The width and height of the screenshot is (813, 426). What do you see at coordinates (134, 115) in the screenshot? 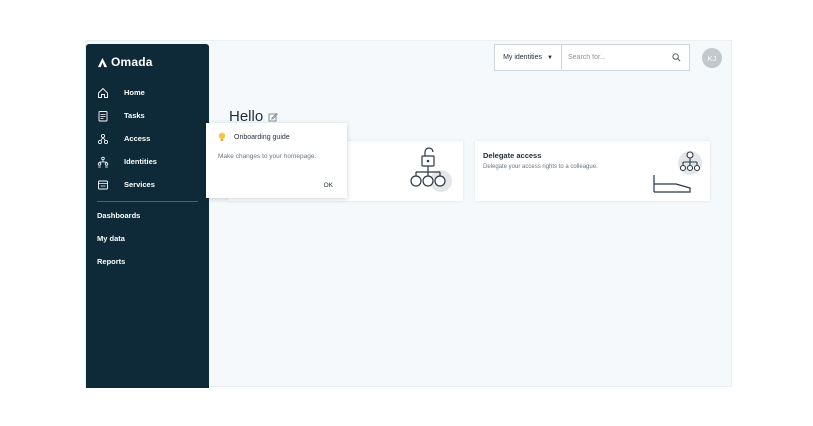
I see `sidebar-item-label: Tasks` at bounding box center [134, 115].